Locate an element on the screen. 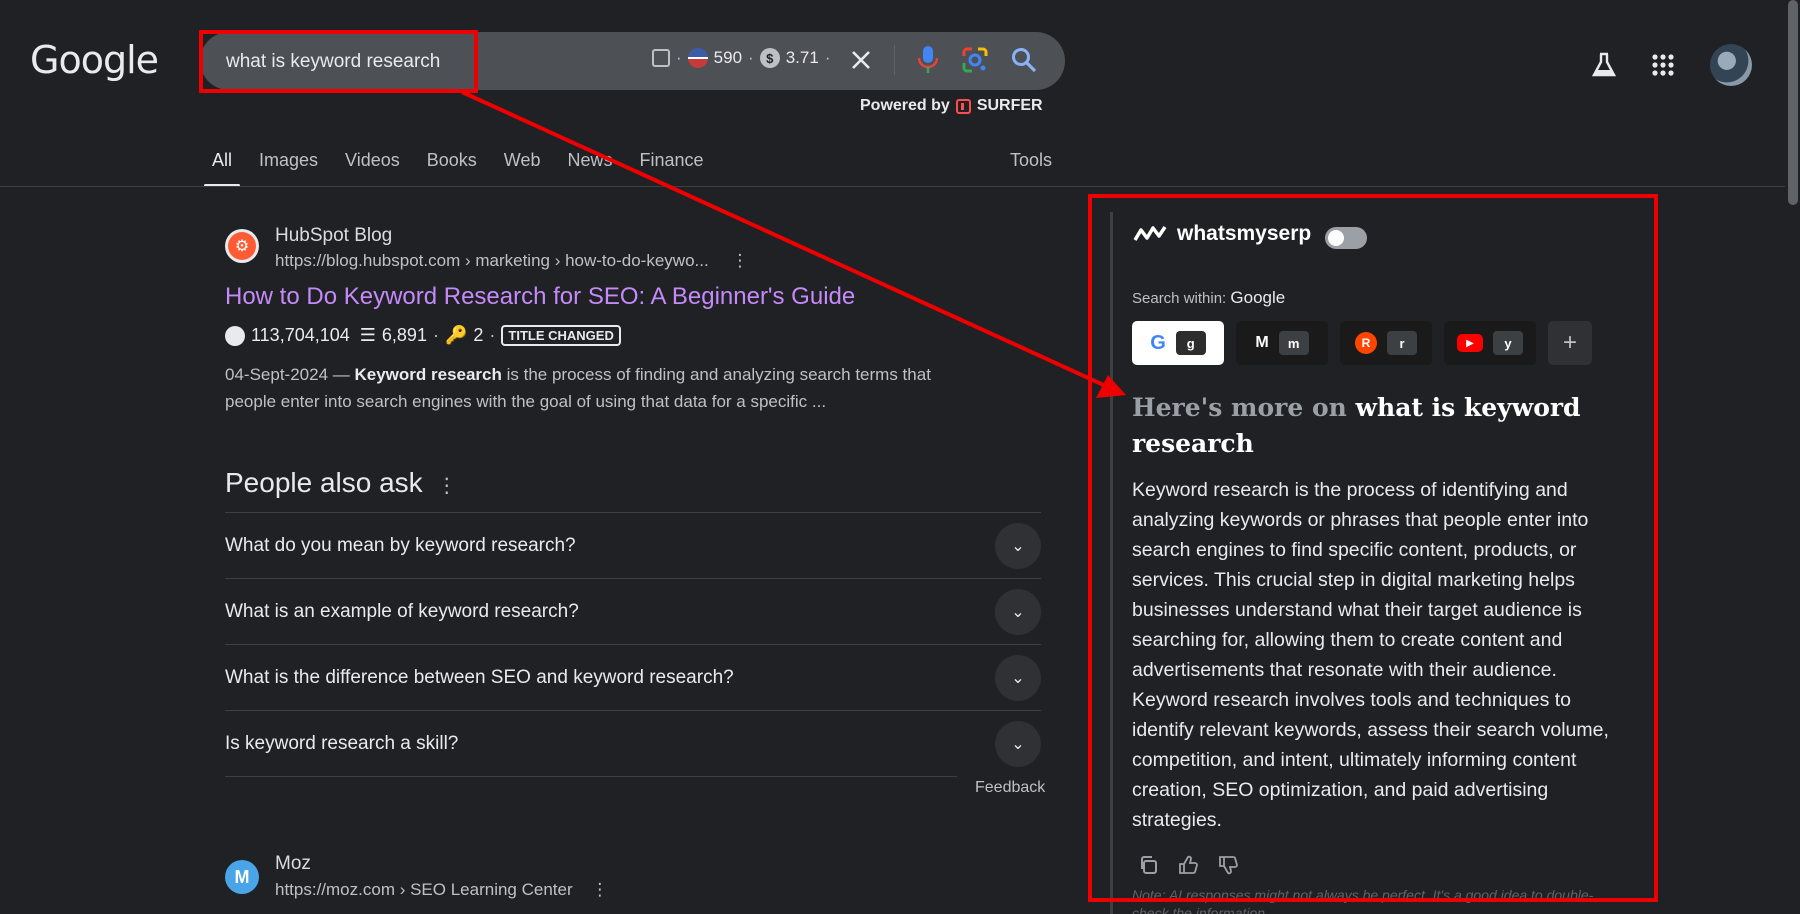 The height and width of the screenshot is (914, 1800). us-flag-icon is located at coordinates (697, 58).